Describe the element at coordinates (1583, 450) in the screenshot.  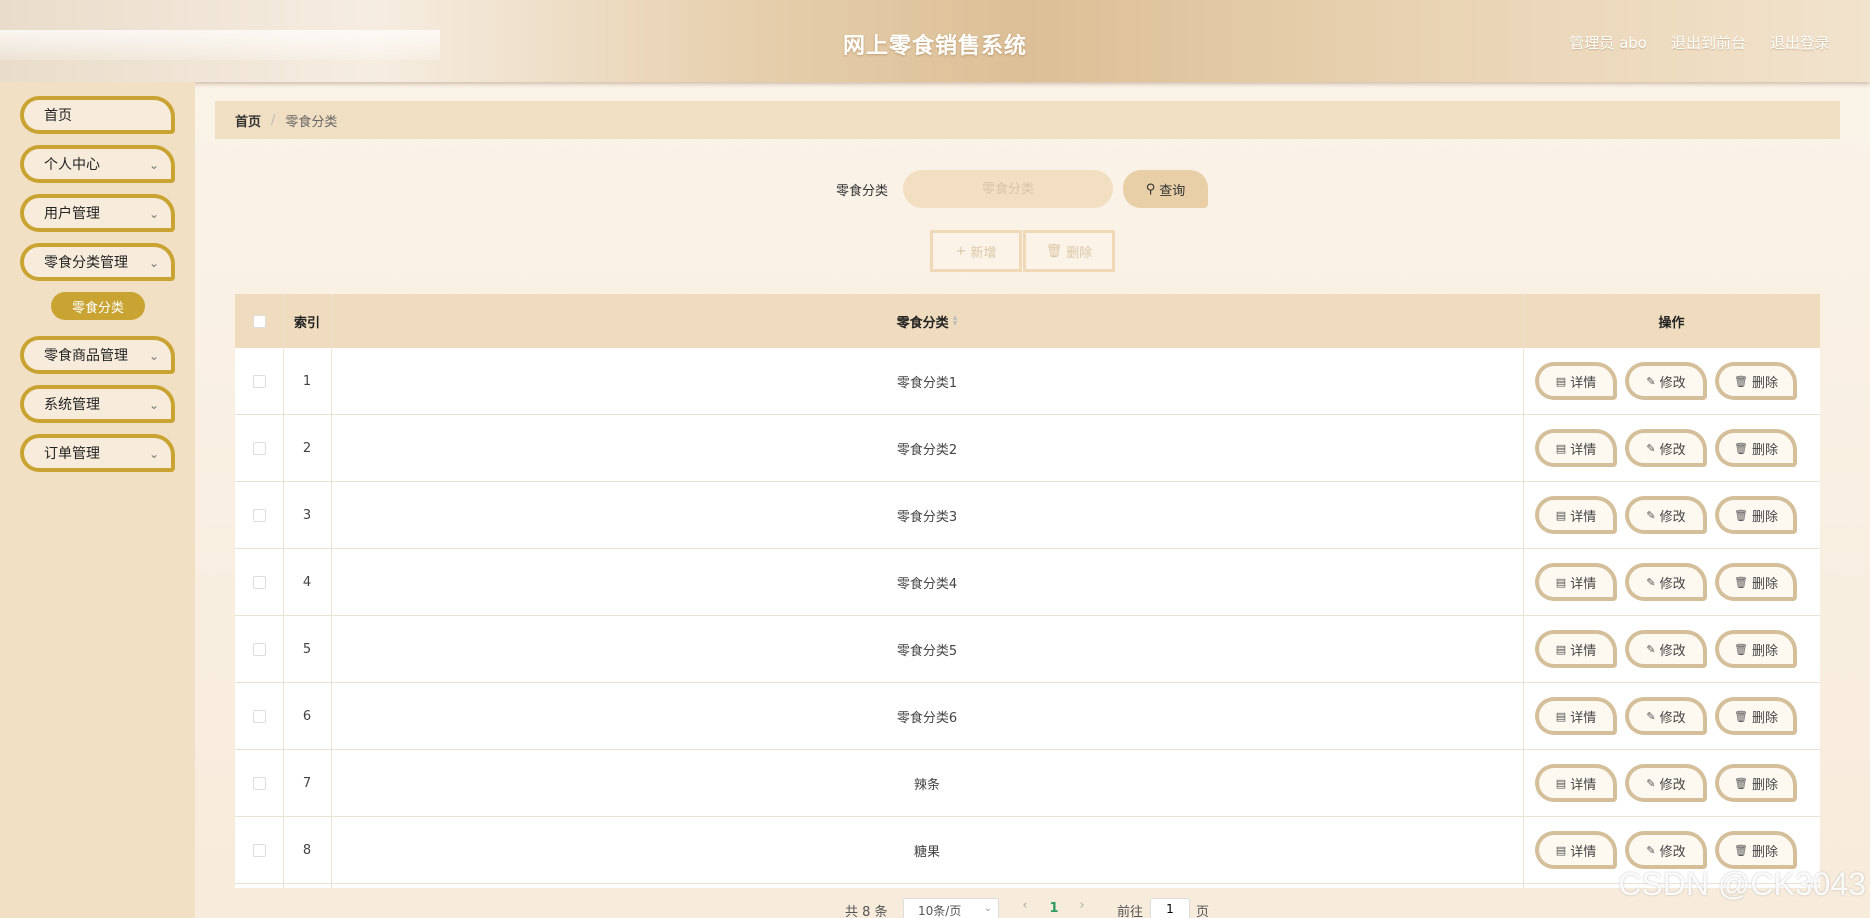
I see `detail-button-label: 详情` at that location.